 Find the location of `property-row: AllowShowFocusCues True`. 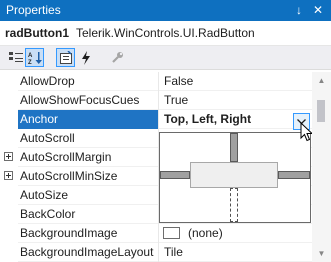

property-row: AllowShowFocusCues True is located at coordinates (156, 100).